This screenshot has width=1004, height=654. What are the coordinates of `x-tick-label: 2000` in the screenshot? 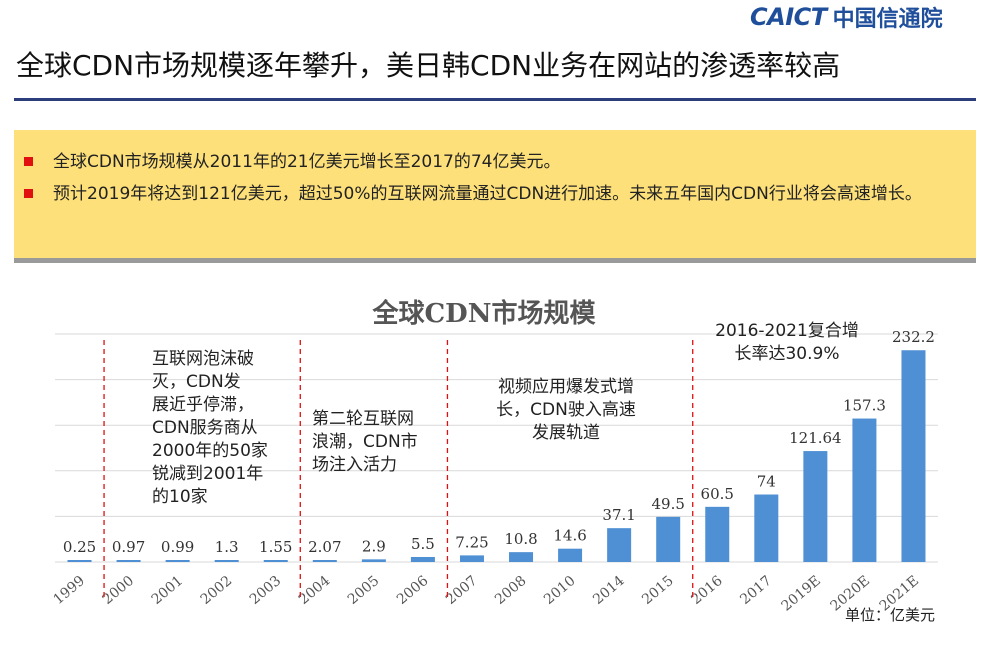 It's located at (119, 590).